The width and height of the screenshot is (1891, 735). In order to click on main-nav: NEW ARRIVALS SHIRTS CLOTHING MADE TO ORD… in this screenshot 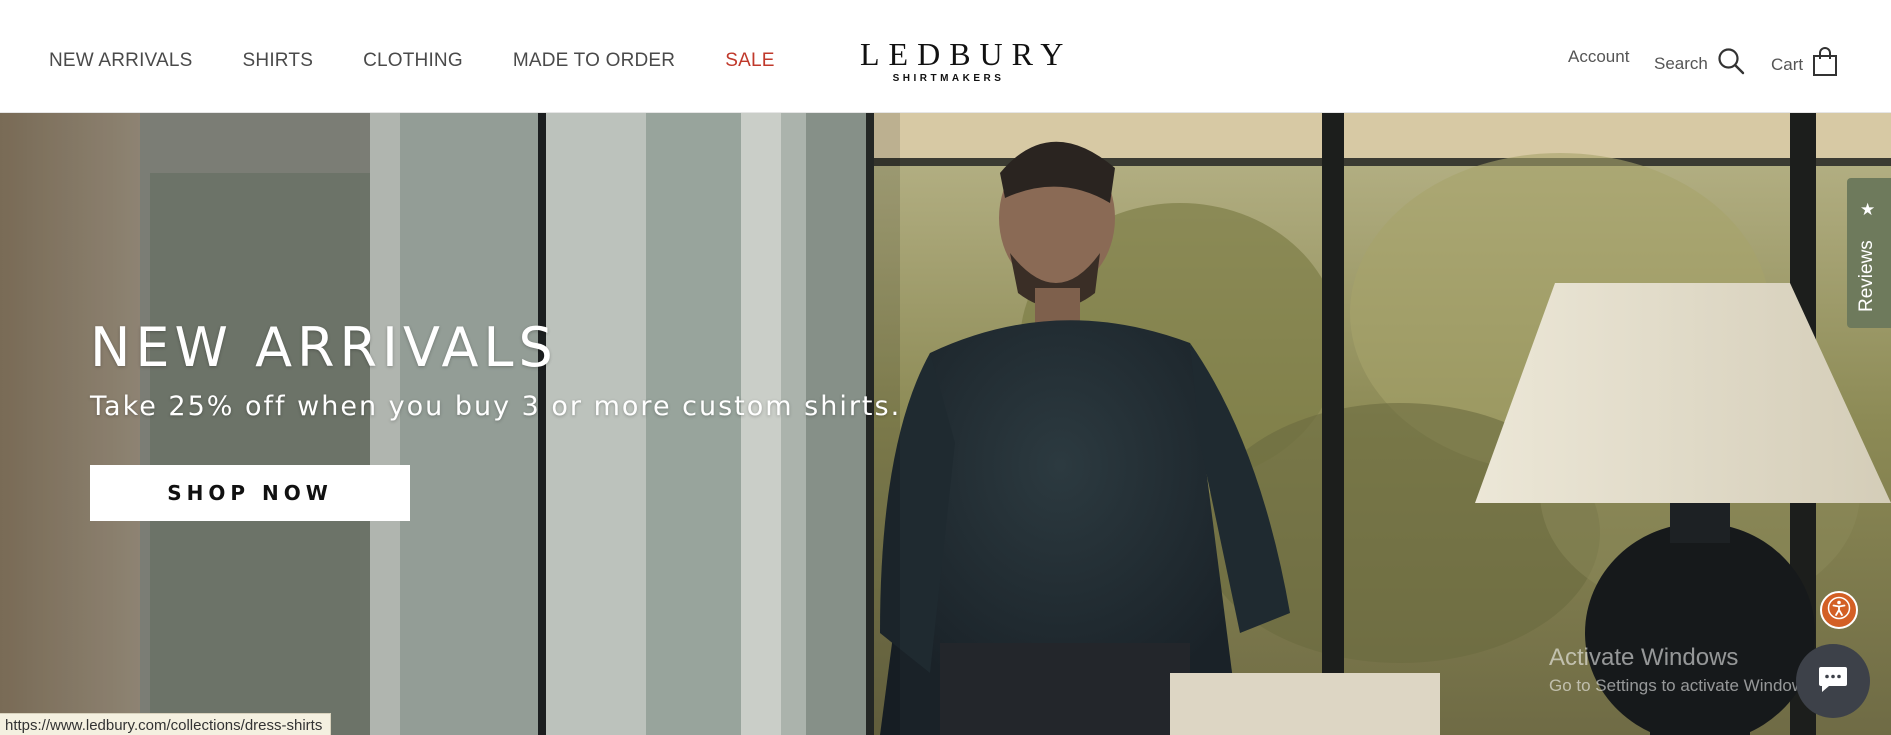, I will do `click(437, 61)`.